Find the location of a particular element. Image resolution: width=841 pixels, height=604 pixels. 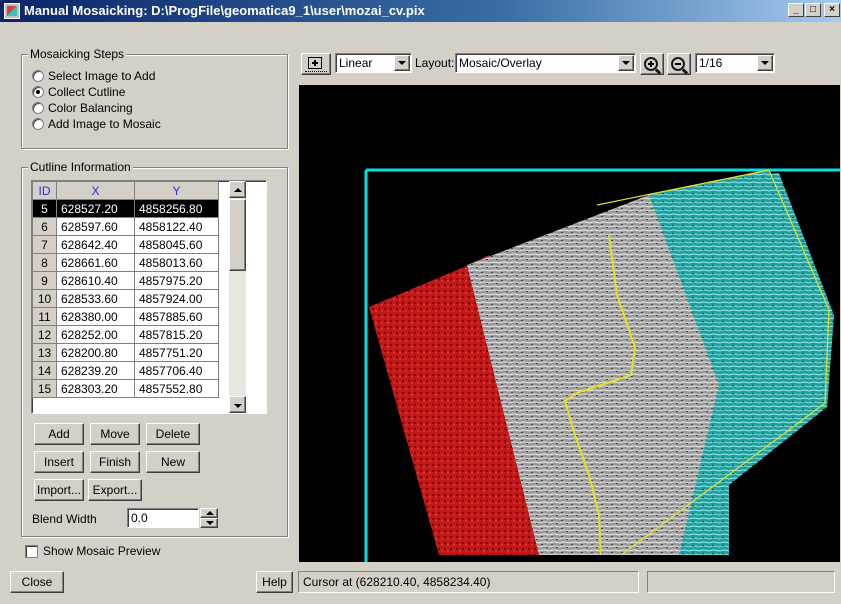

cell-y: 4858013.60 is located at coordinates (176, 262).